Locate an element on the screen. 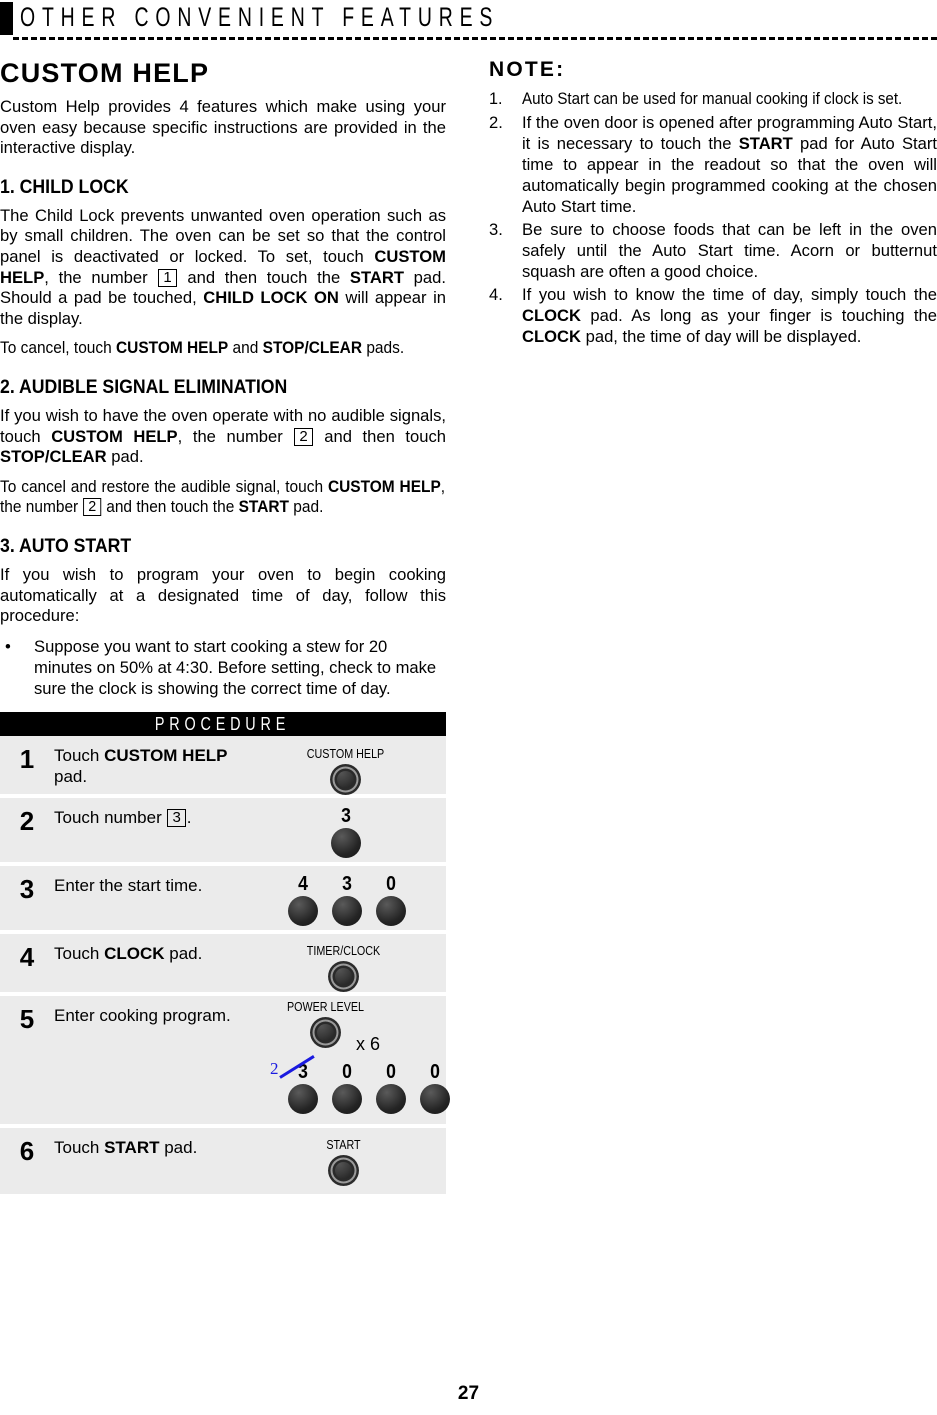  step-description: Touch CLOCK pad. is located at coordinates (154, 953).